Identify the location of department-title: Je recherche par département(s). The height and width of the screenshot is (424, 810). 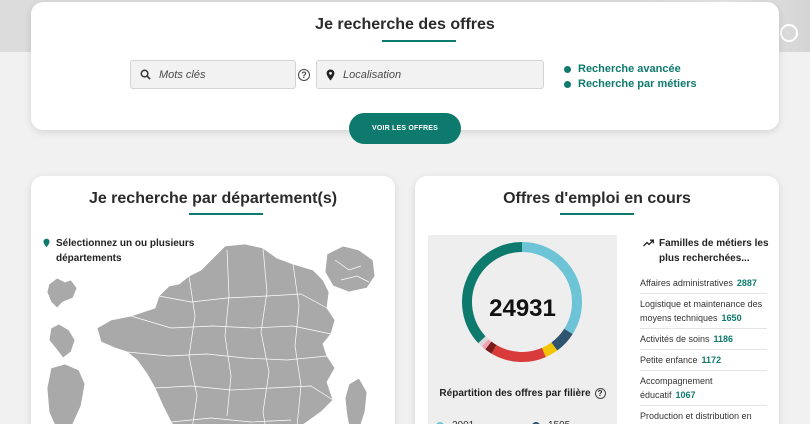
(213, 198).